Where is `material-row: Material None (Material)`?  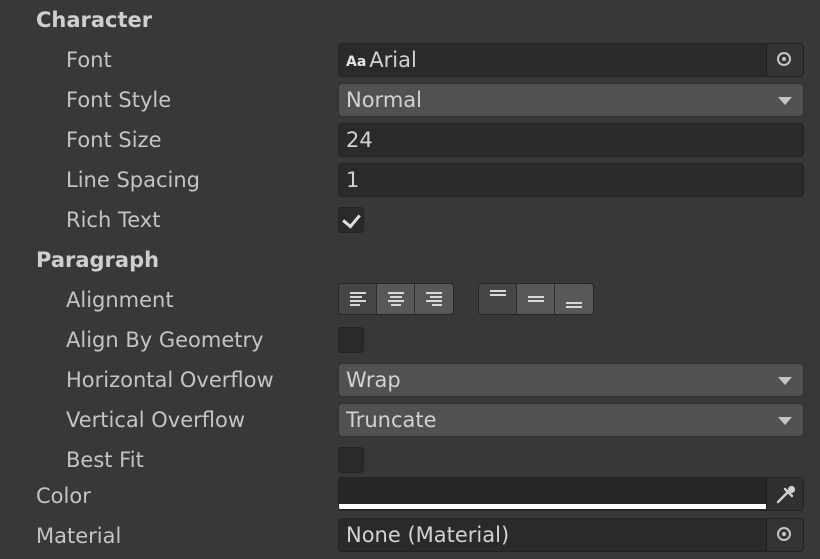
material-row: Material None (Material) is located at coordinates (410, 536).